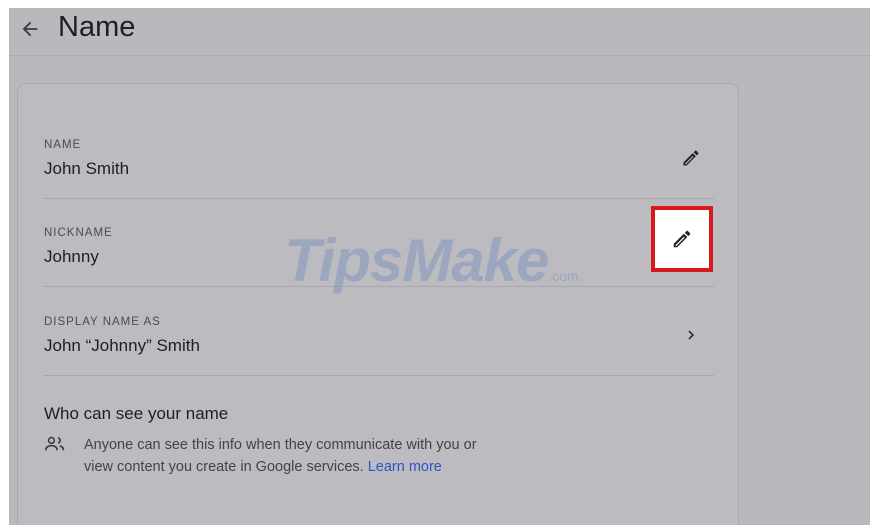 The height and width of the screenshot is (525, 870). I want to click on back-button, so click(30, 29).